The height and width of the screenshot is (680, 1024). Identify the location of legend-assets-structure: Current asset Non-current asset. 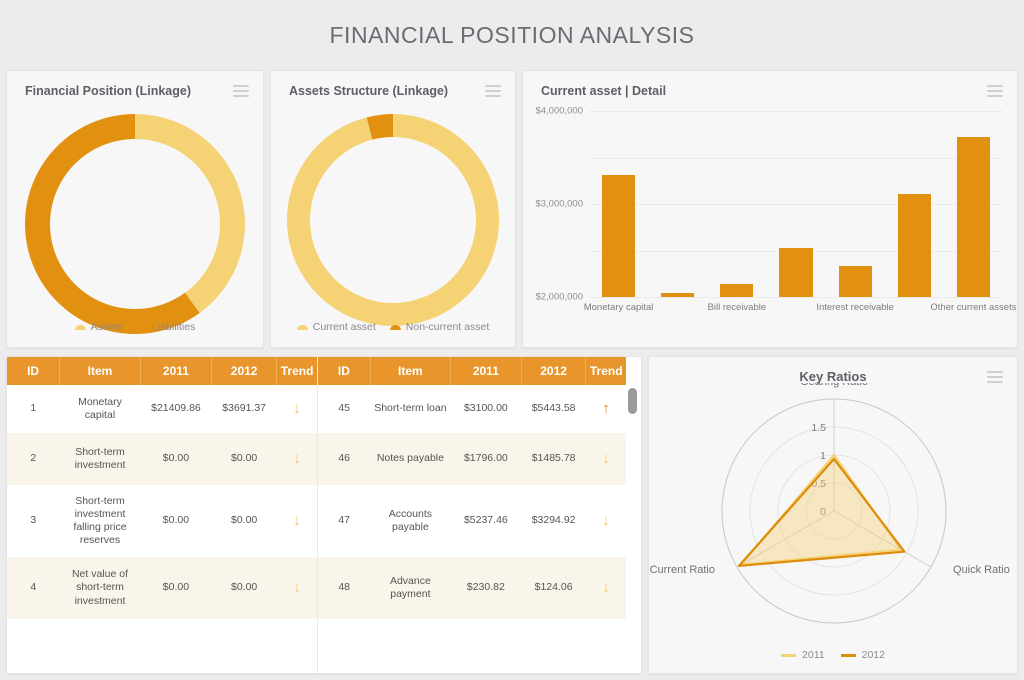
(393, 327).